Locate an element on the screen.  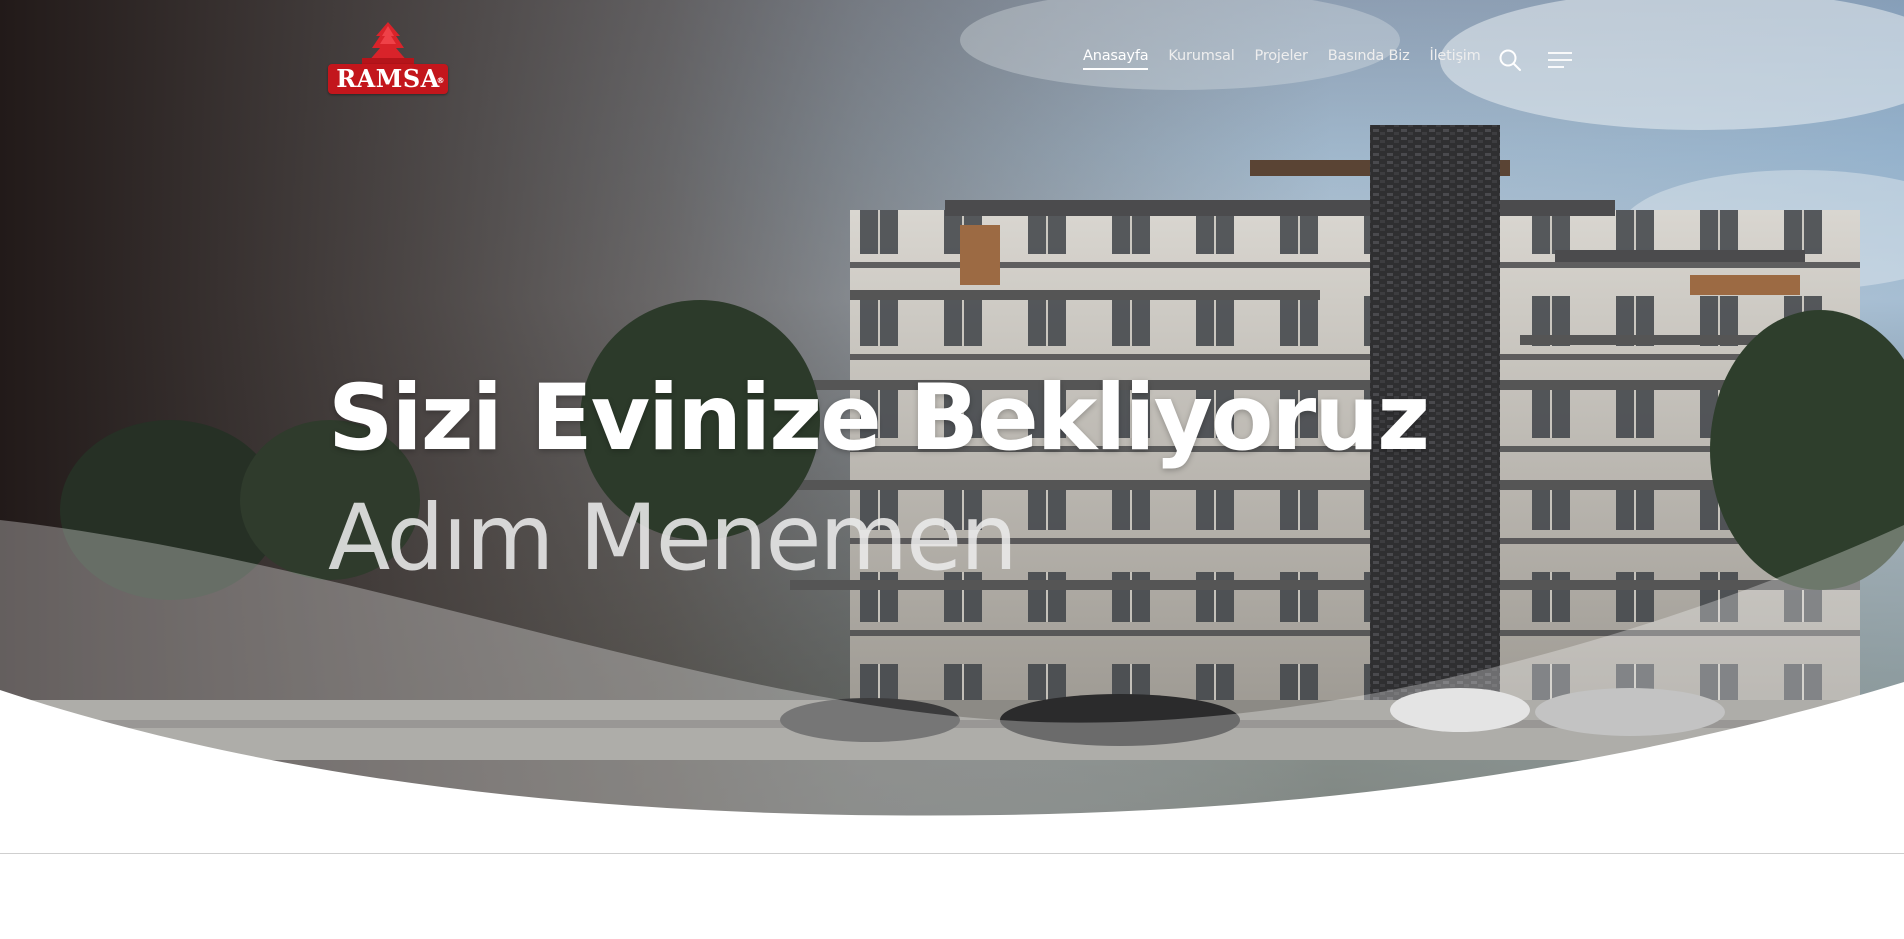
logo-text: RAMSA ® is located at coordinates (388, 79).